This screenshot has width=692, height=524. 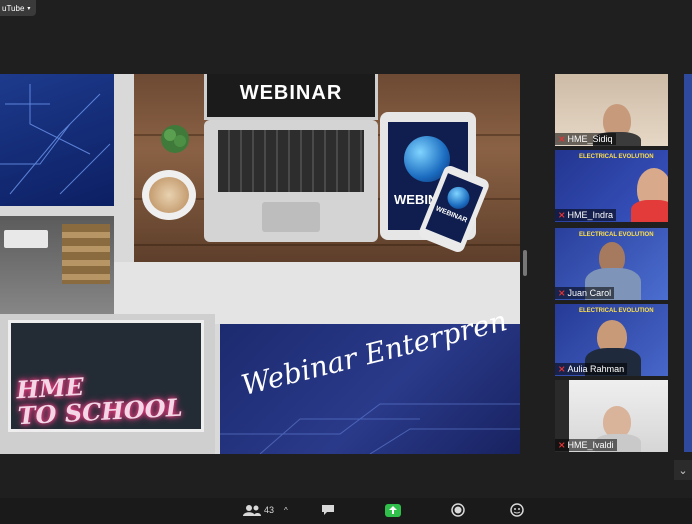 I want to click on laptop-keyboard, so click(x=291, y=181).